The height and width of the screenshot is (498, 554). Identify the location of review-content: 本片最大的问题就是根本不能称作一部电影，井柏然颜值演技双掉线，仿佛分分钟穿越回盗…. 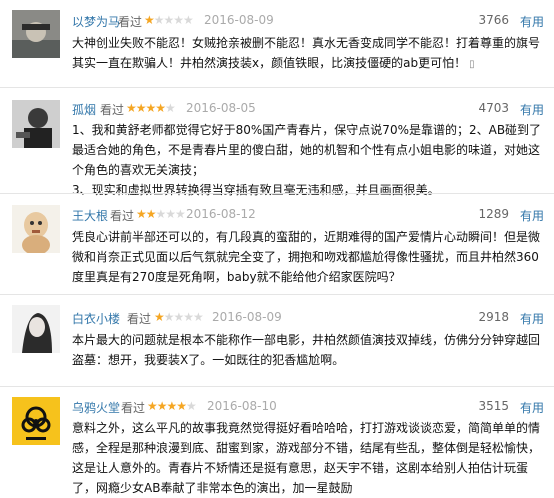
(306, 350).